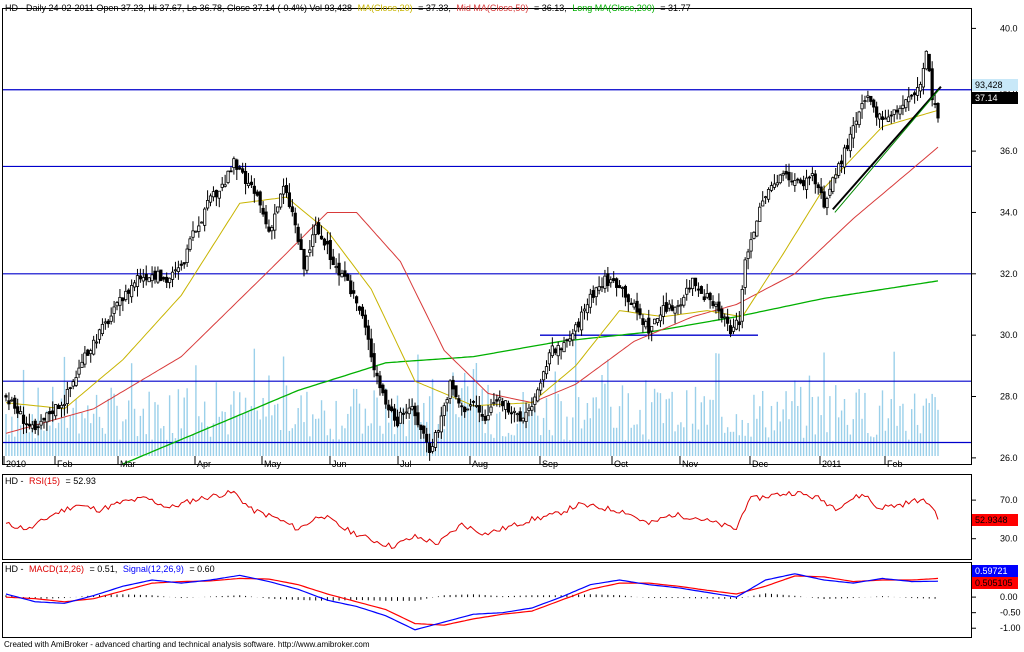 This screenshot has height=652, width=1024. I want to click on rsi-tick-label: 30.0, so click(1009, 539).